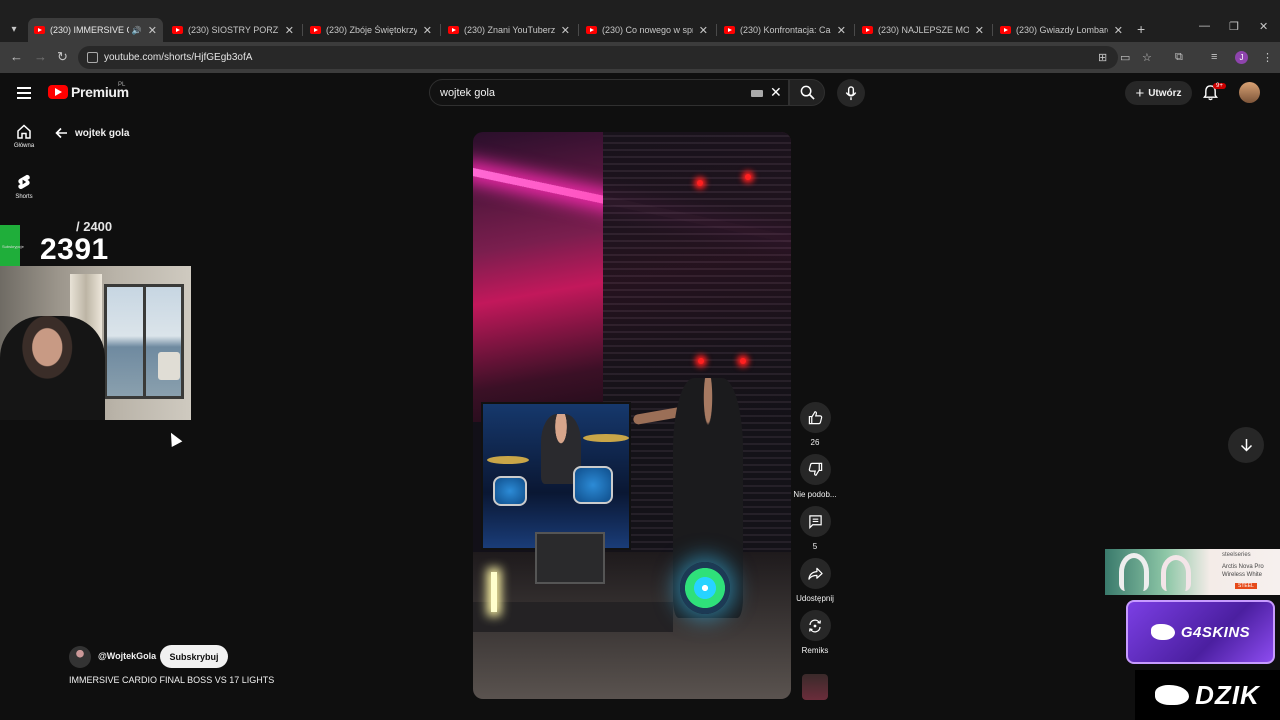 Image resolution: width=1280 pixels, height=720 pixels. I want to click on new-tab-button: +, so click(1141, 29).